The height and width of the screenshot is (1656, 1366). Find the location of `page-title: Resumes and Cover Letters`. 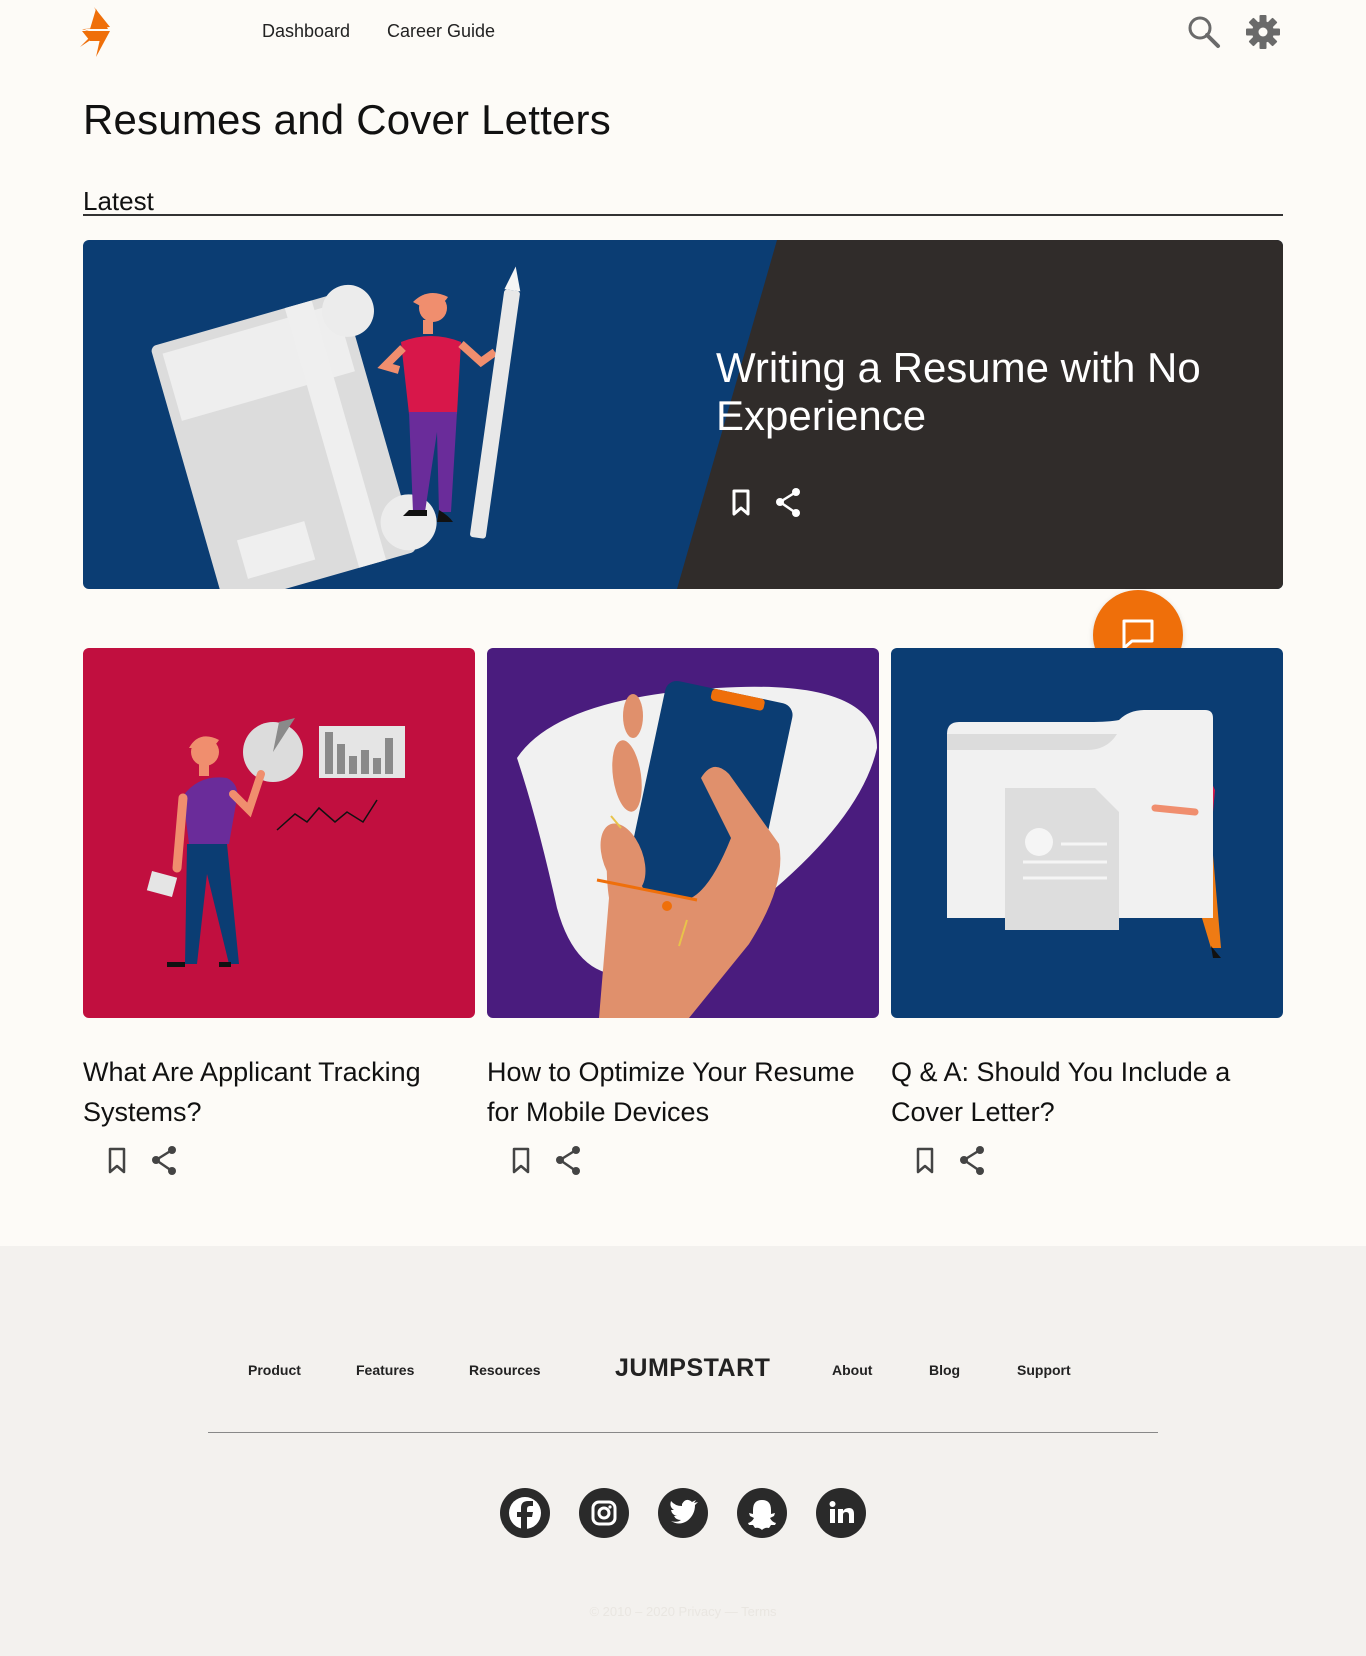

page-title: Resumes and Cover Letters is located at coordinates (347, 119).